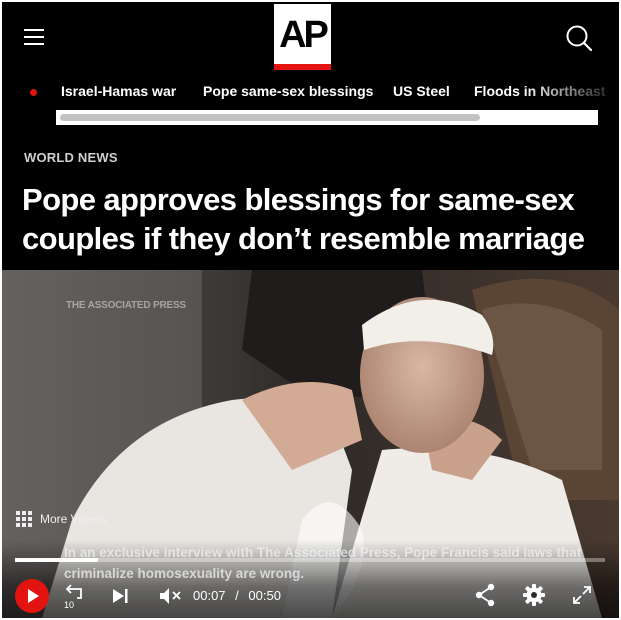  I want to click on hamburger-icon, so click(34, 30).